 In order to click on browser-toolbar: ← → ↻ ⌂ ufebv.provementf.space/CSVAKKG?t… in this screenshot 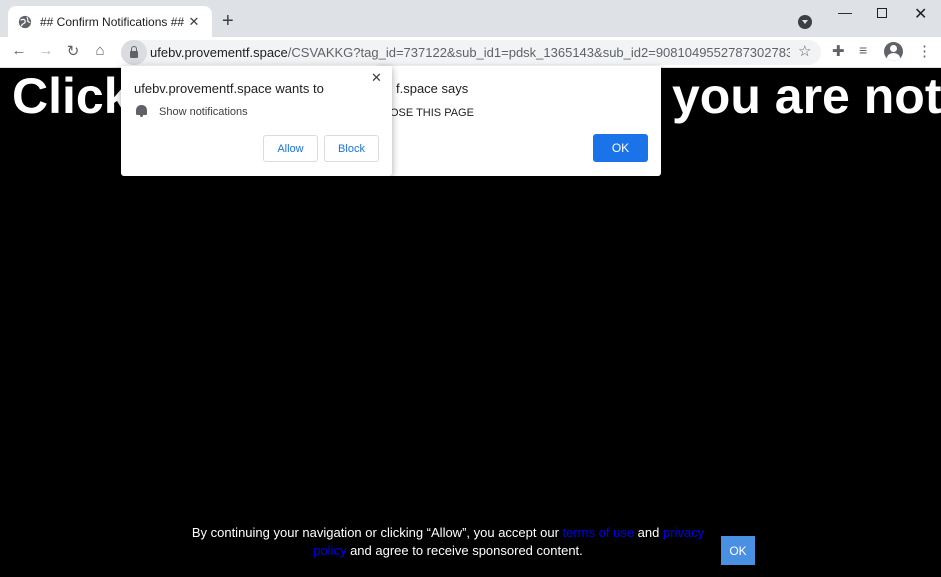, I will do `click(470, 52)`.